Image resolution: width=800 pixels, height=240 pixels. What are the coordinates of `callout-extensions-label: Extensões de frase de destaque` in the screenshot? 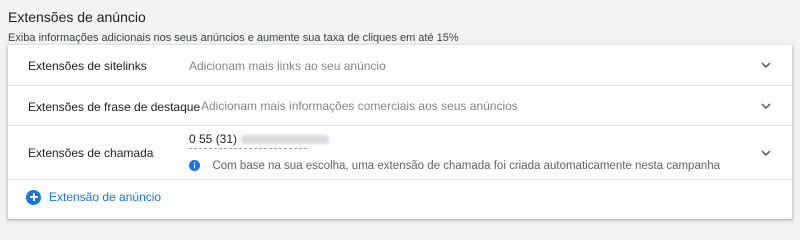 It's located at (114, 107).